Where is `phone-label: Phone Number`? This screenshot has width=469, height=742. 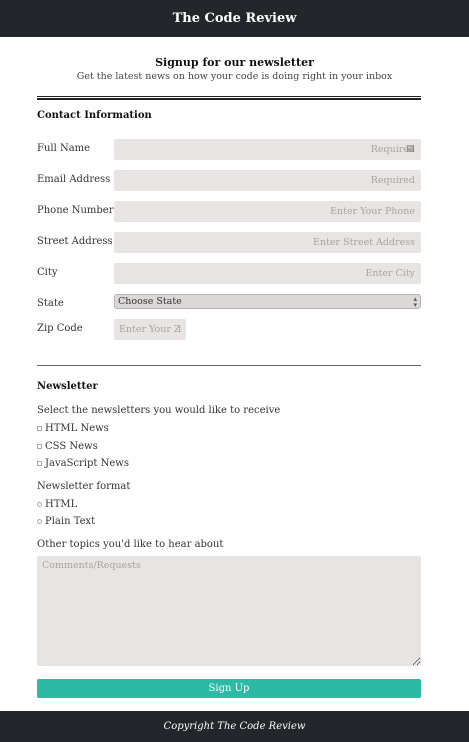
phone-label: Phone Number is located at coordinates (75, 210).